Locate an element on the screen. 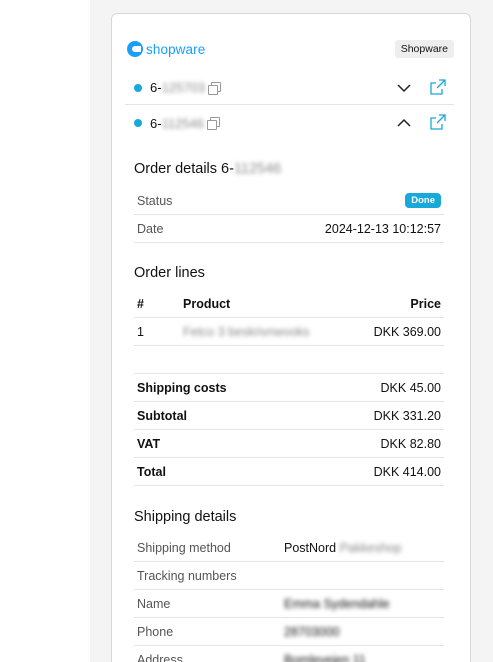  order-lines-title: Order lines is located at coordinates (169, 273).